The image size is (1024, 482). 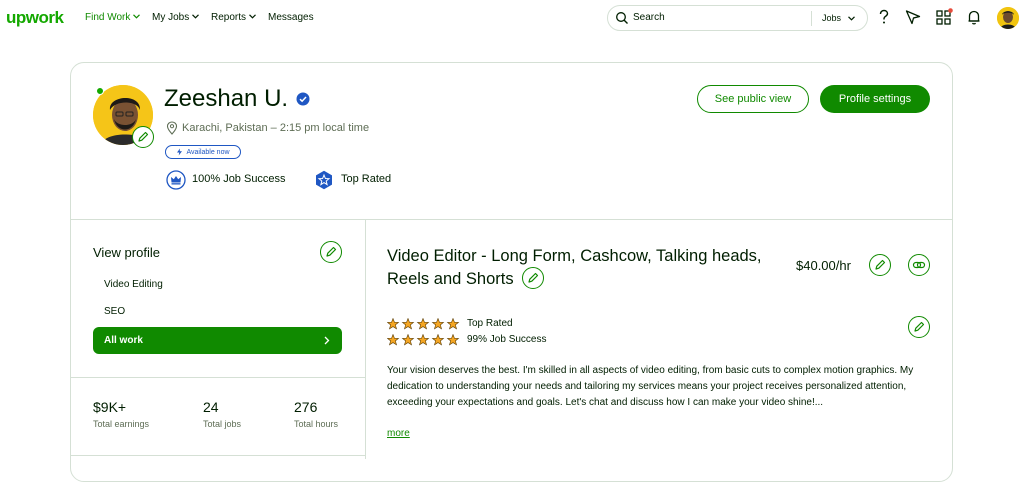 What do you see at coordinates (622, 18) in the screenshot?
I see `search-icon` at bounding box center [622, 18].